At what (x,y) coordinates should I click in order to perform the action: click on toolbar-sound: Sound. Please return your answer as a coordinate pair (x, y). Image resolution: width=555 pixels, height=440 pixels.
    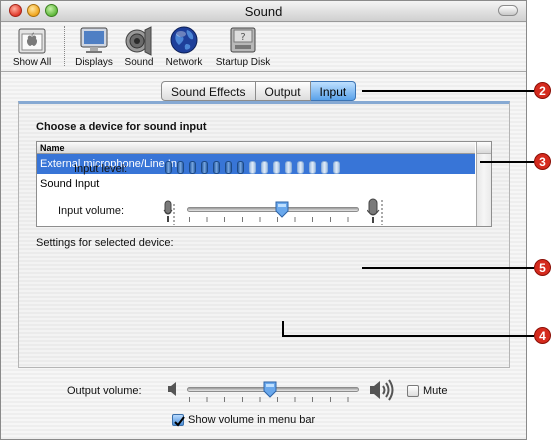
    Looking at the image, I should click on (139, 46).